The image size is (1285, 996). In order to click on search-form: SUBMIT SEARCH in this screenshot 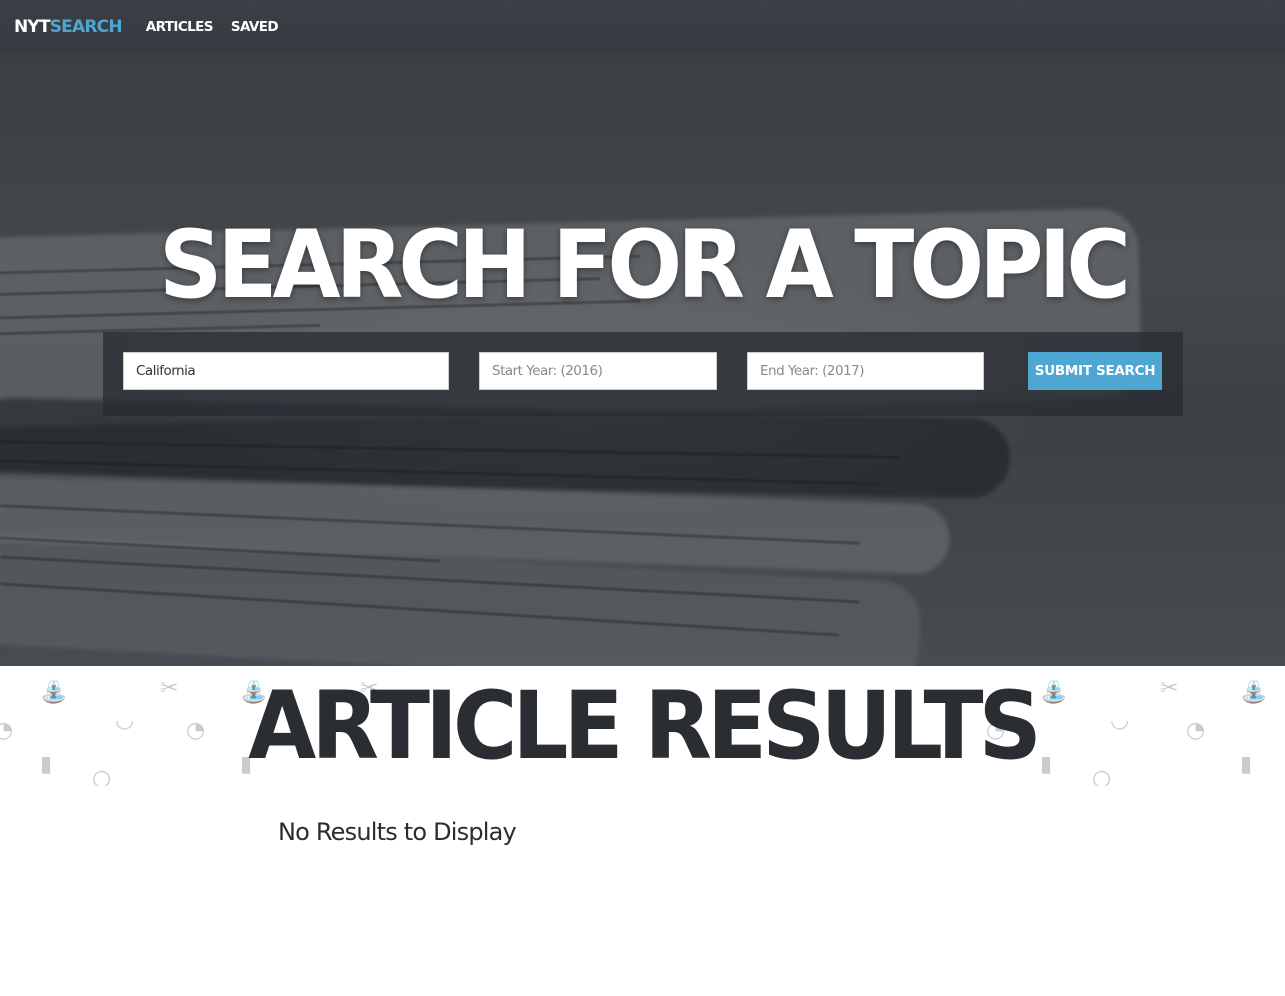, I will do `click(643, 374)`.